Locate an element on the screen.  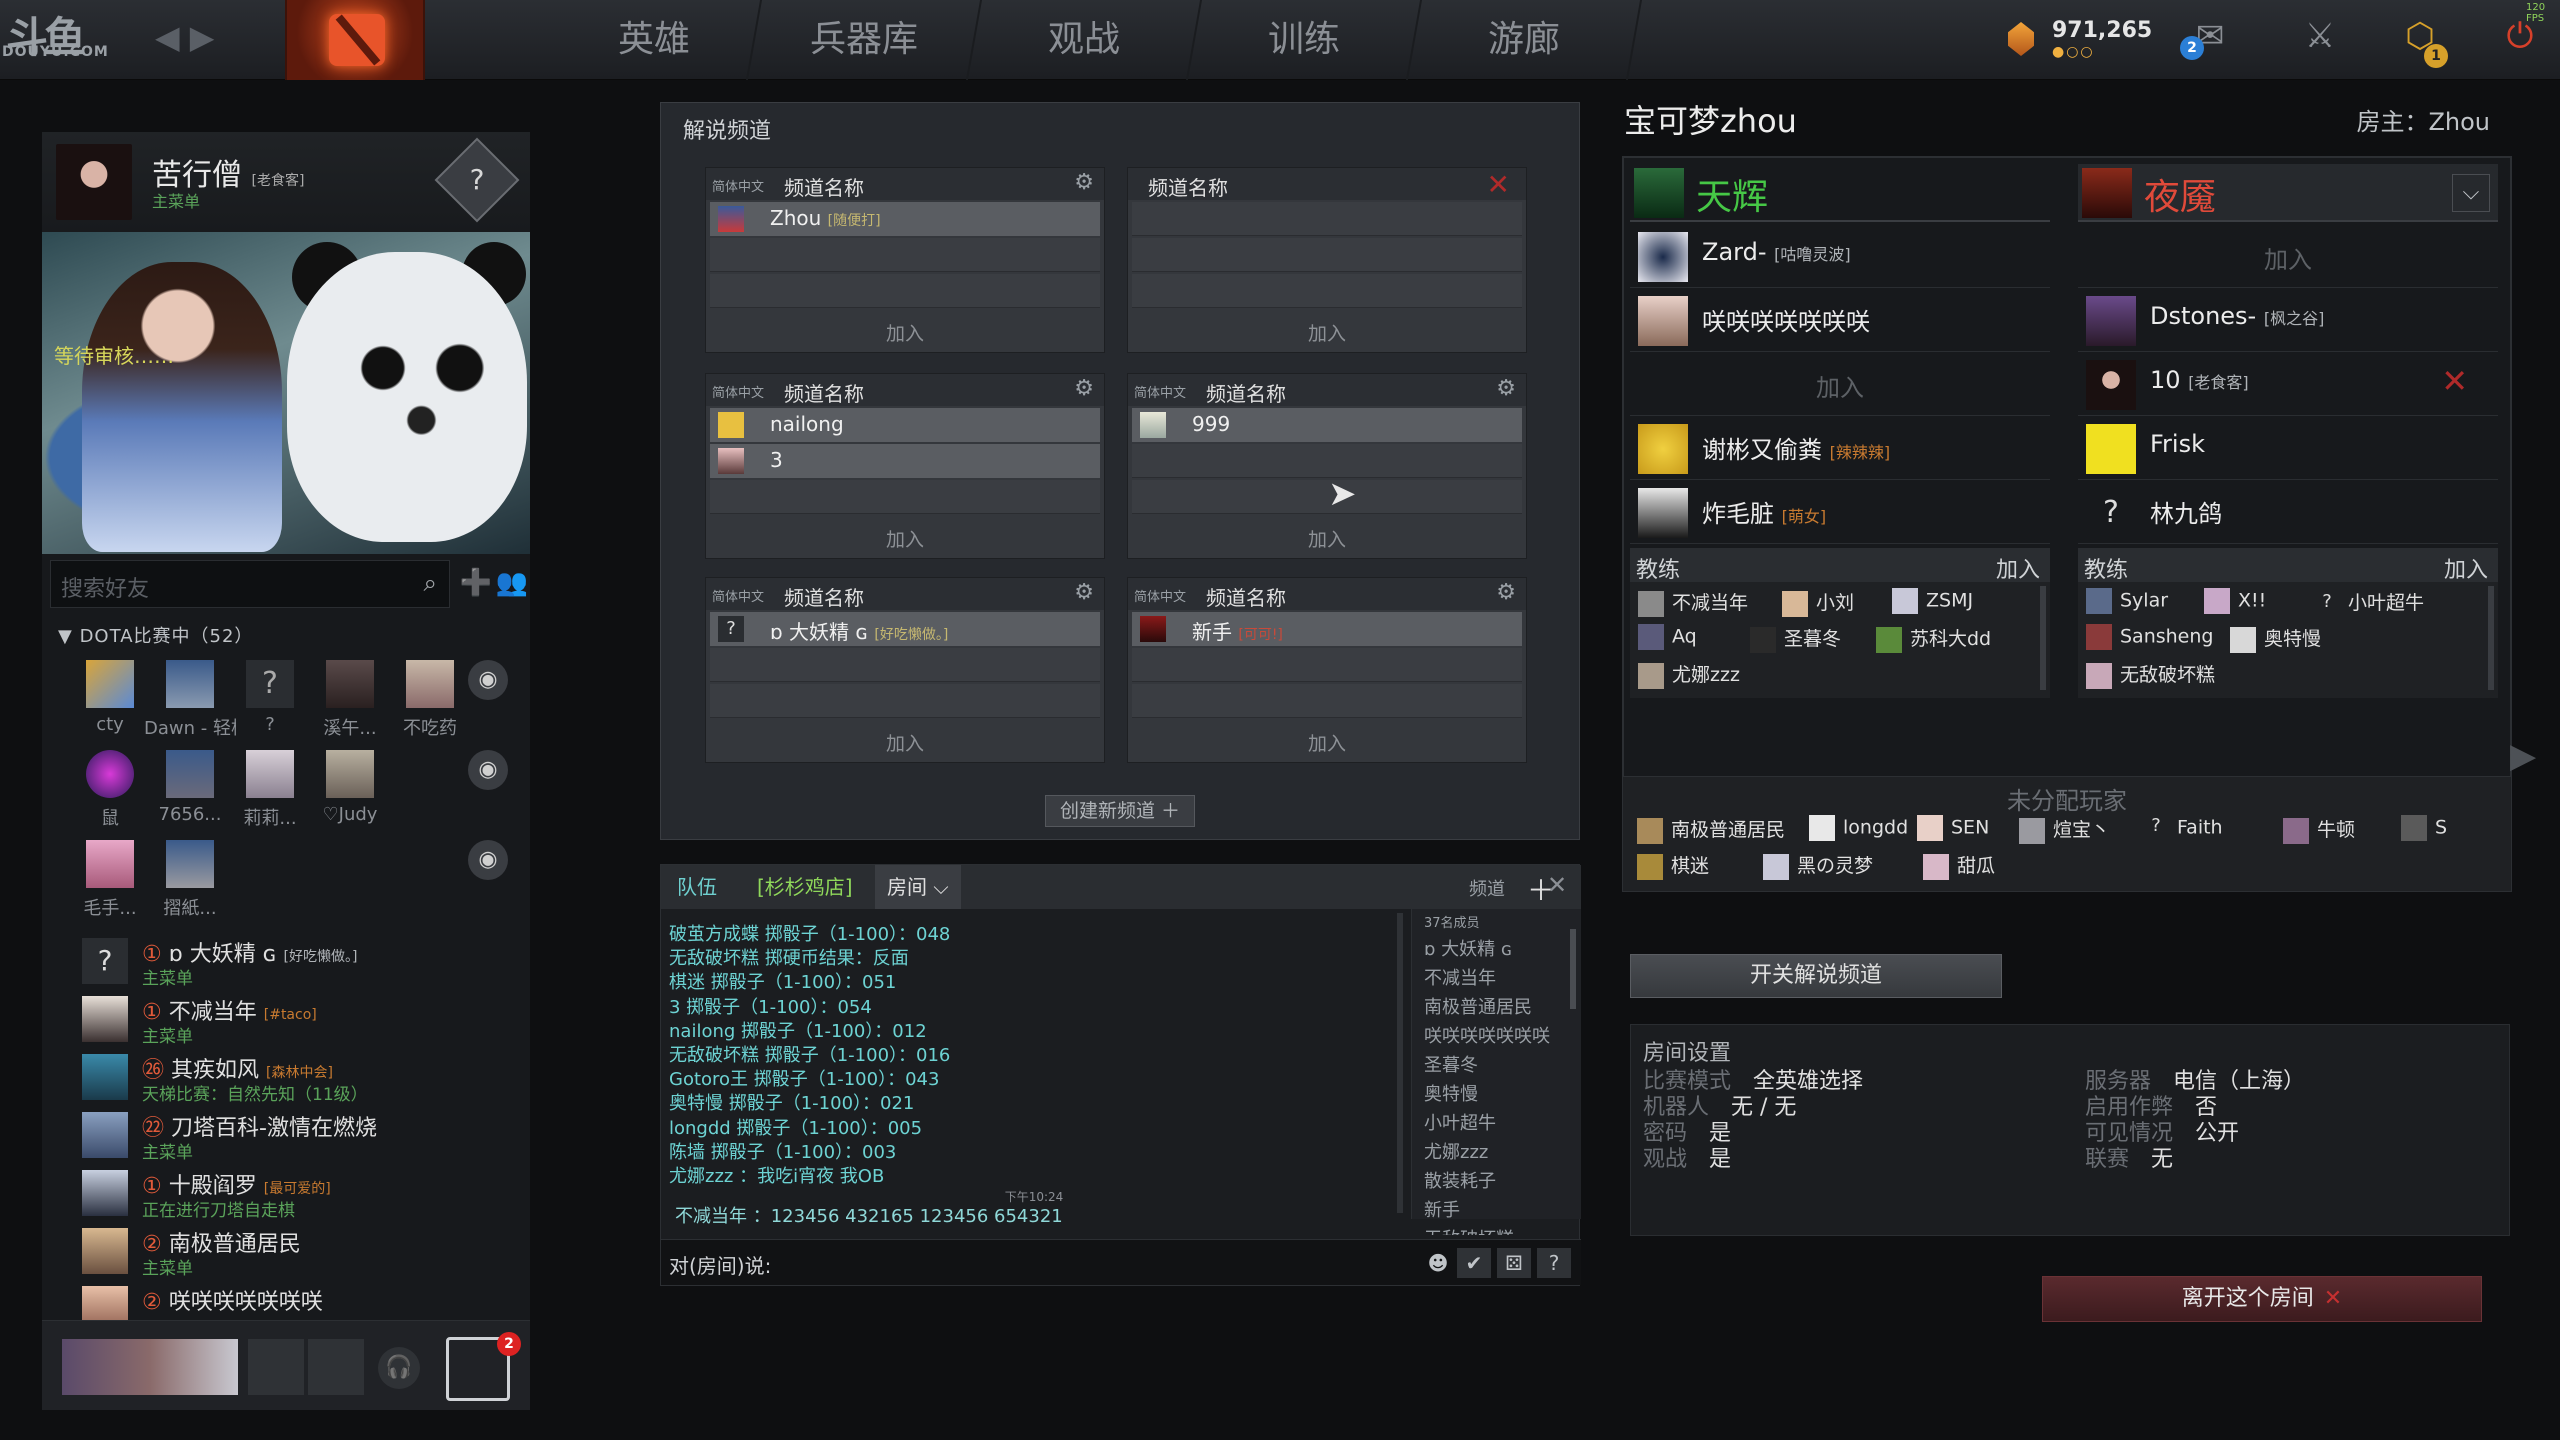
chat-member: 不减当年 is located at coordinates (1487, 978).